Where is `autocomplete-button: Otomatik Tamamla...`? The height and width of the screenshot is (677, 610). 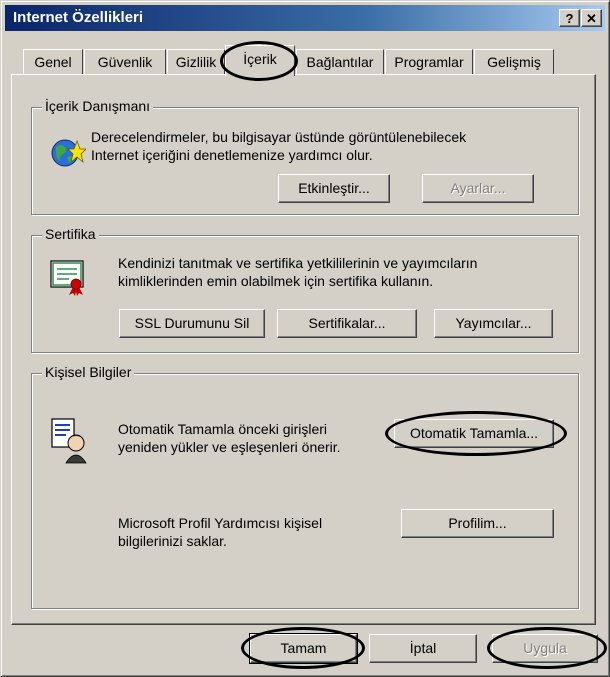
autocomplete-button: Otomatik Tamamla... is located at coordinates (474, 433).